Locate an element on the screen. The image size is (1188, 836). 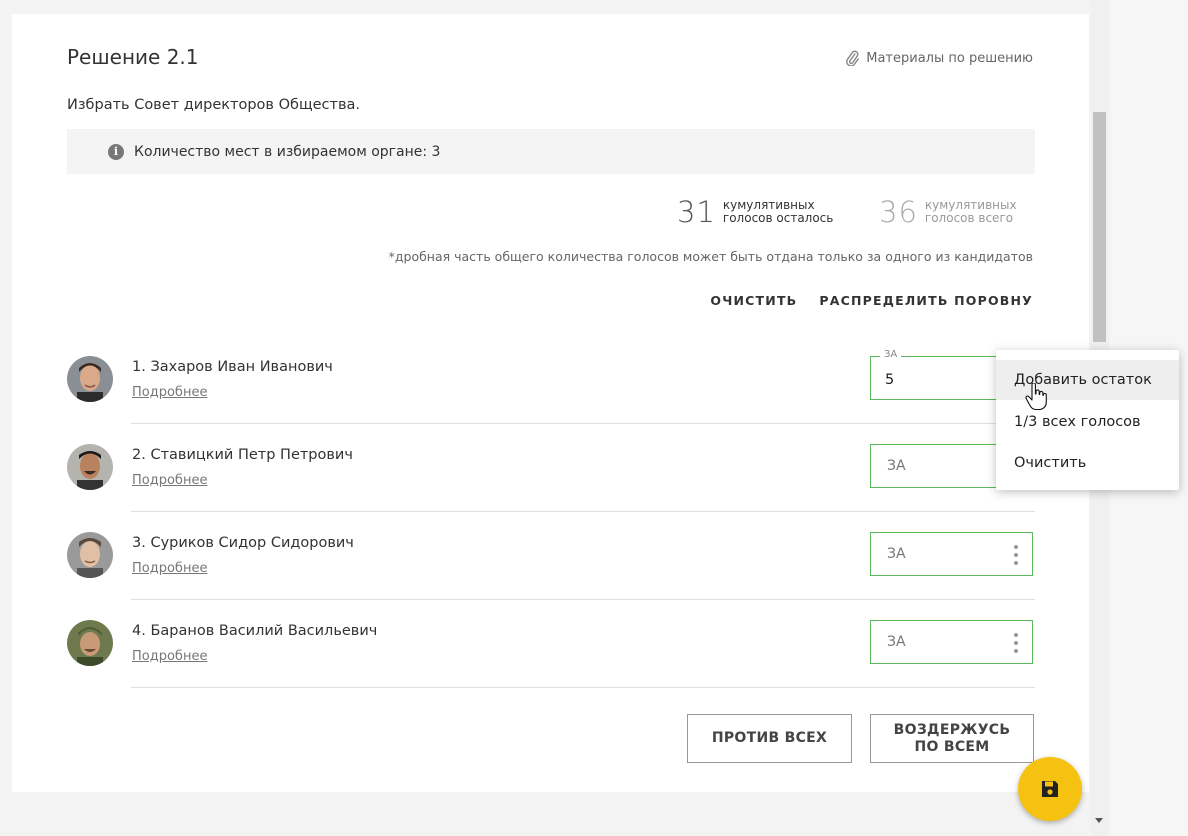
total-label-line2: голосов всего is located at coordinates (969, 218).